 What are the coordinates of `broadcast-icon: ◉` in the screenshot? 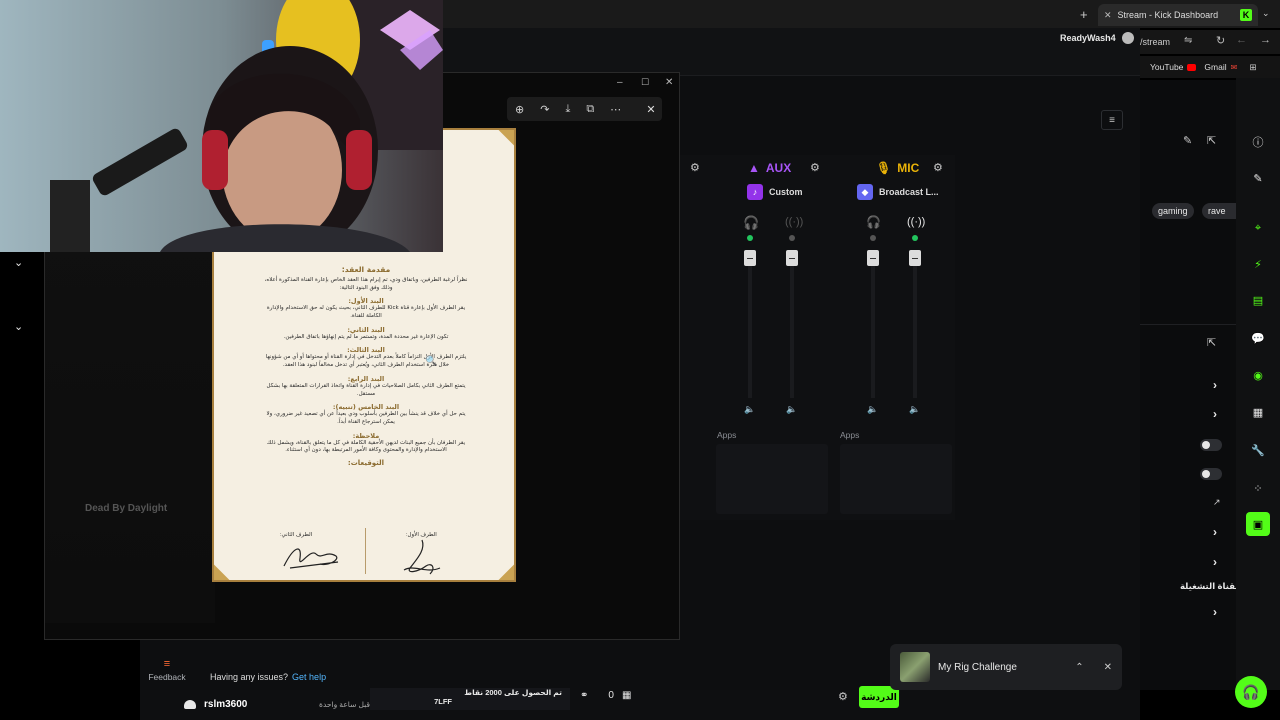 It's located at (1258, 375).